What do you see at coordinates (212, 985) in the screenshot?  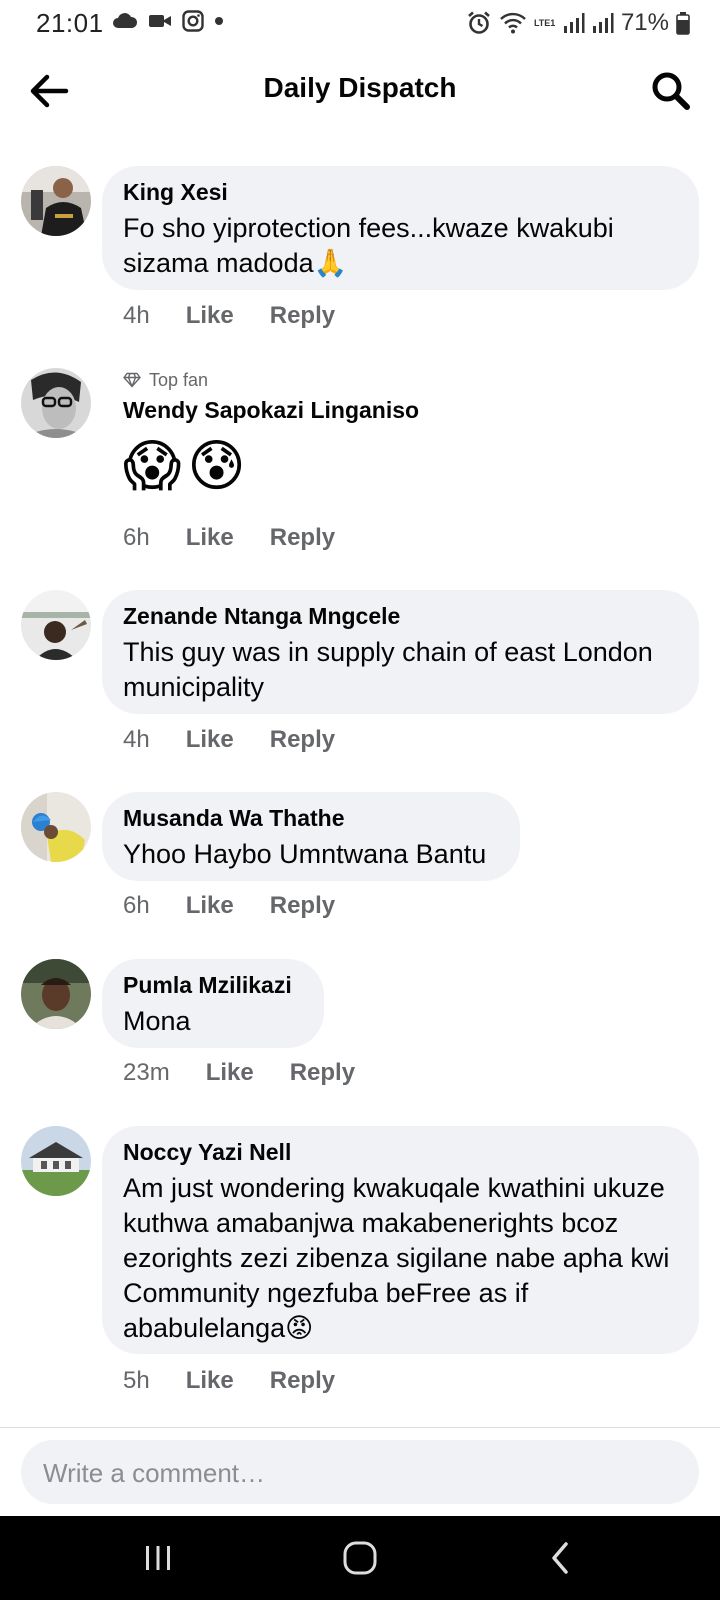 I see `comment-author: Pumla Mzilikazi` at bounding box center [212, 985].